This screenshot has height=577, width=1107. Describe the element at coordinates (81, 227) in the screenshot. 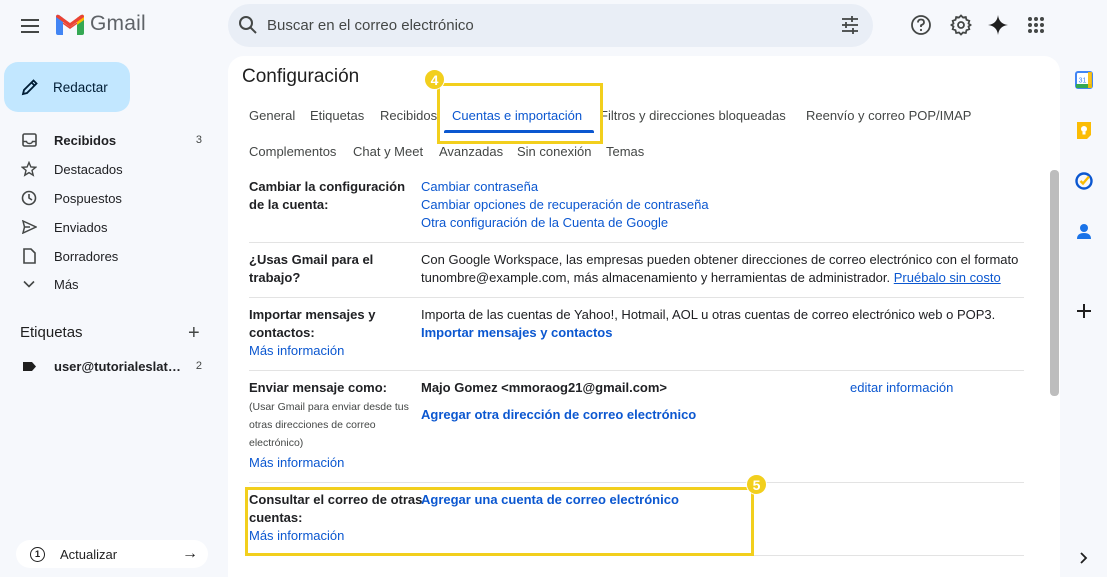

I see `sidebar-item-label: Enviados` at that location.